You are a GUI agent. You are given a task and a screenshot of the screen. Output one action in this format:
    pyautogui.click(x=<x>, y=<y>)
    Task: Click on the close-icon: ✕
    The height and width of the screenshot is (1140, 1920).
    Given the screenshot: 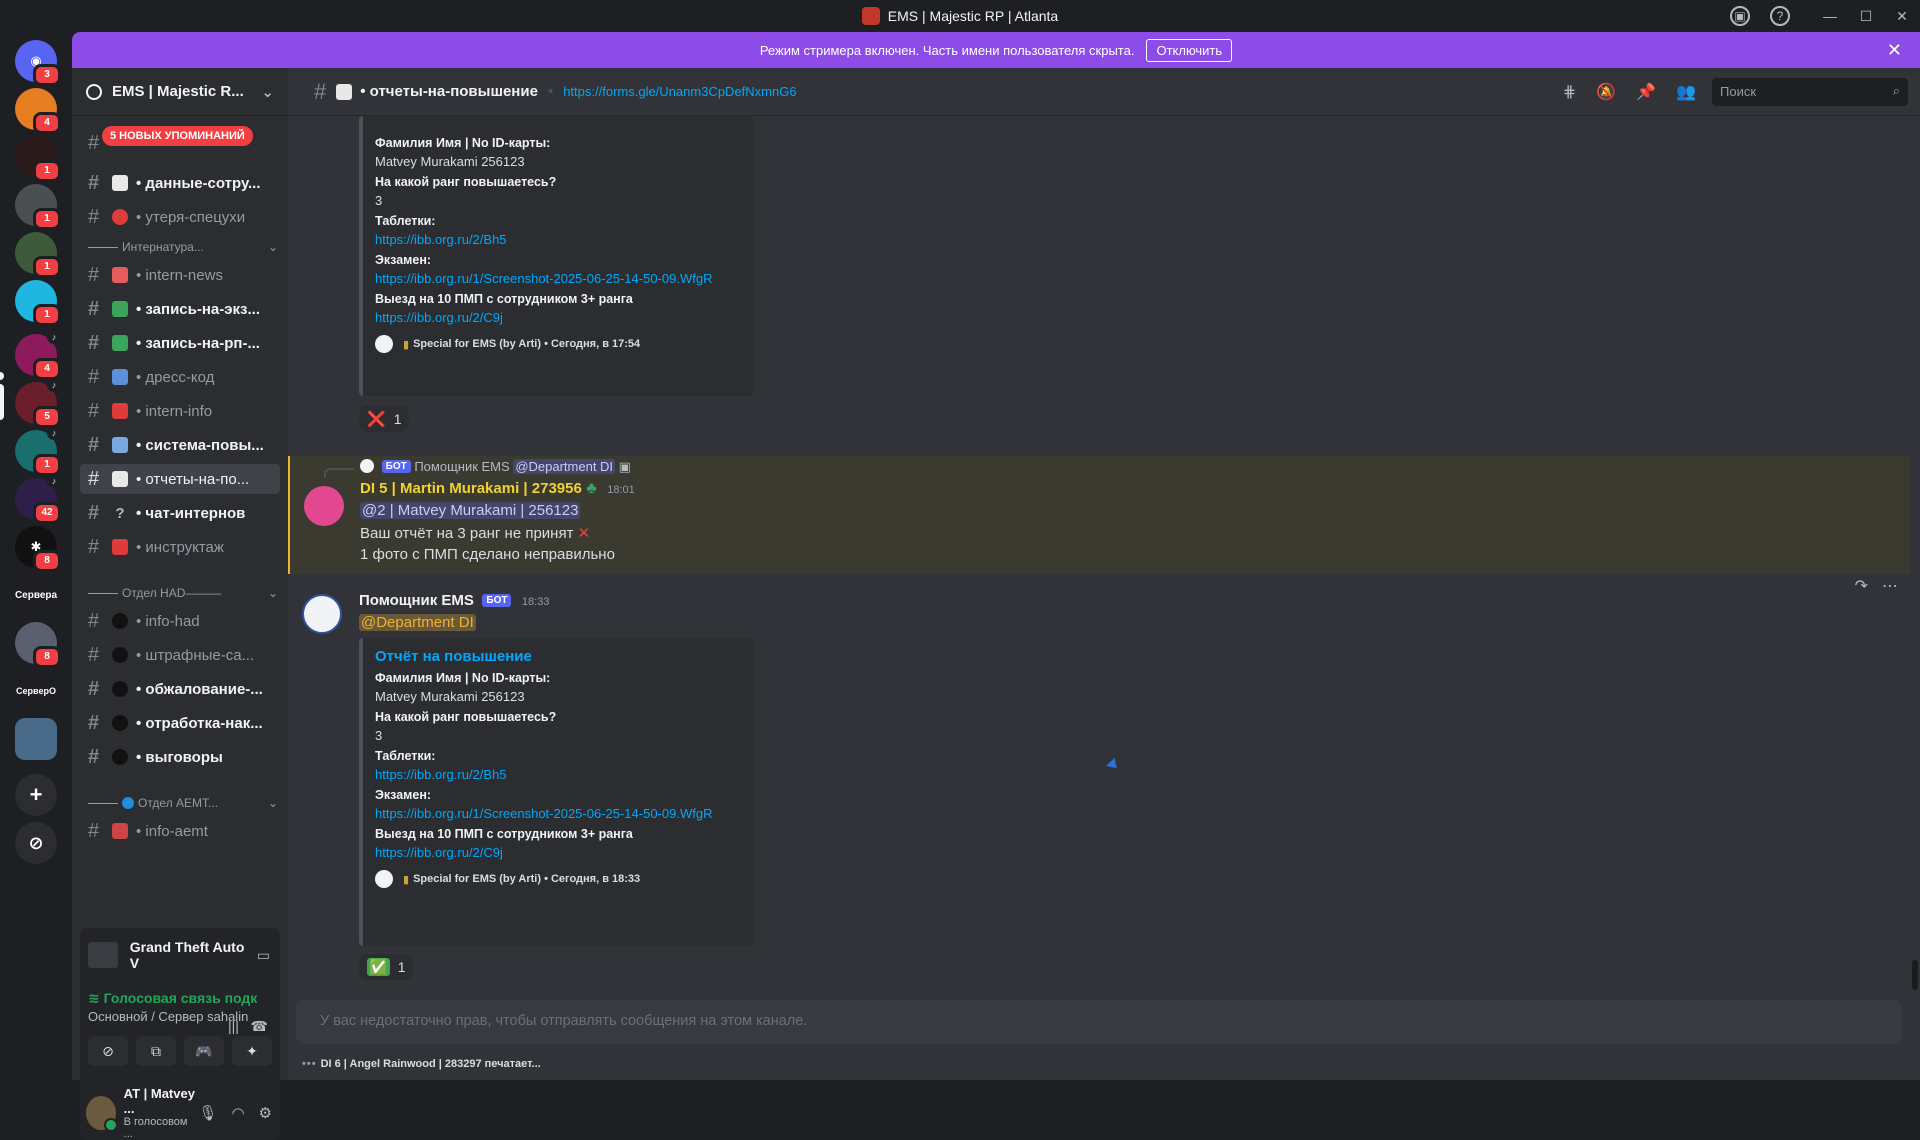 What is the action you would take?
    pyautogui.click(x=1894, y=50)
    